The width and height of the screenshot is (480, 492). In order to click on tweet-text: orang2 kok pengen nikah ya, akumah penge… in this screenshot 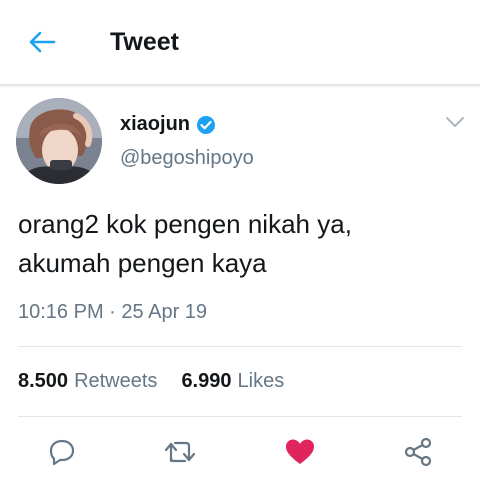, I will do `click(238, 244)`.